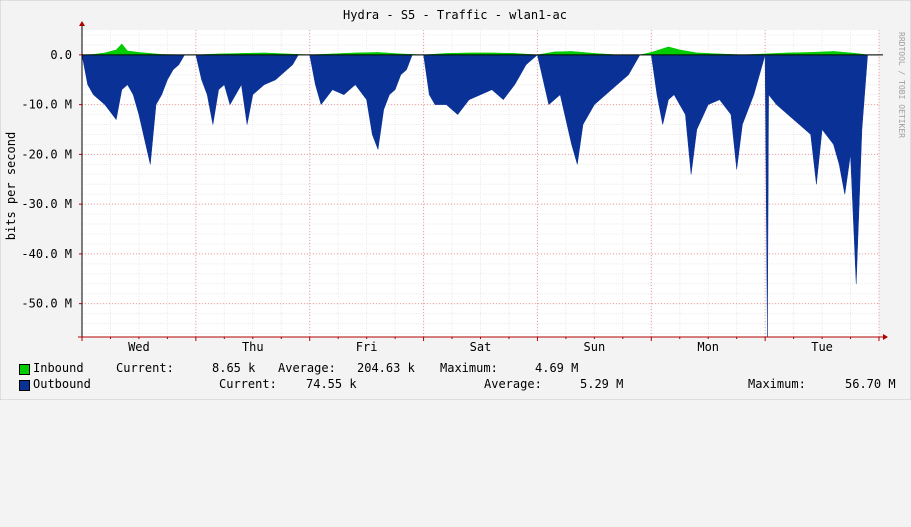 The height and width of the screenshot is (527, 911). Describe the element at coordinates (24, 369) in the screenshot. I see `inbound-swatch` at that location.